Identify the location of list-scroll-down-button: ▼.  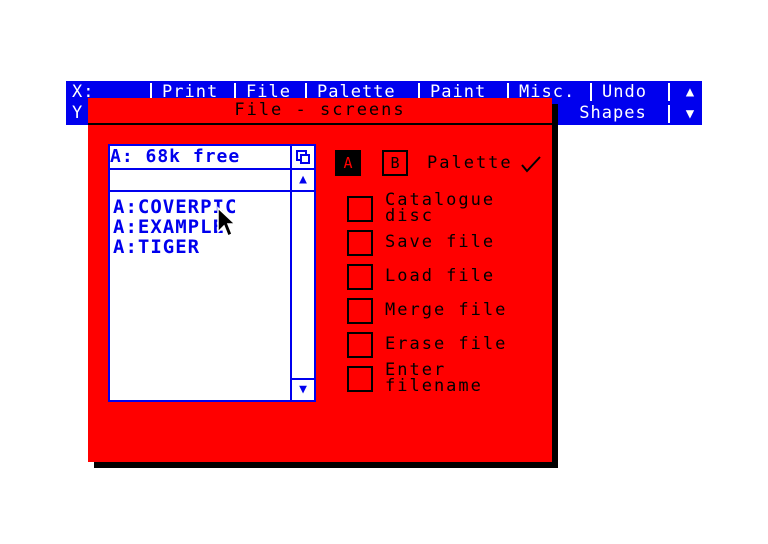
(303, 390).